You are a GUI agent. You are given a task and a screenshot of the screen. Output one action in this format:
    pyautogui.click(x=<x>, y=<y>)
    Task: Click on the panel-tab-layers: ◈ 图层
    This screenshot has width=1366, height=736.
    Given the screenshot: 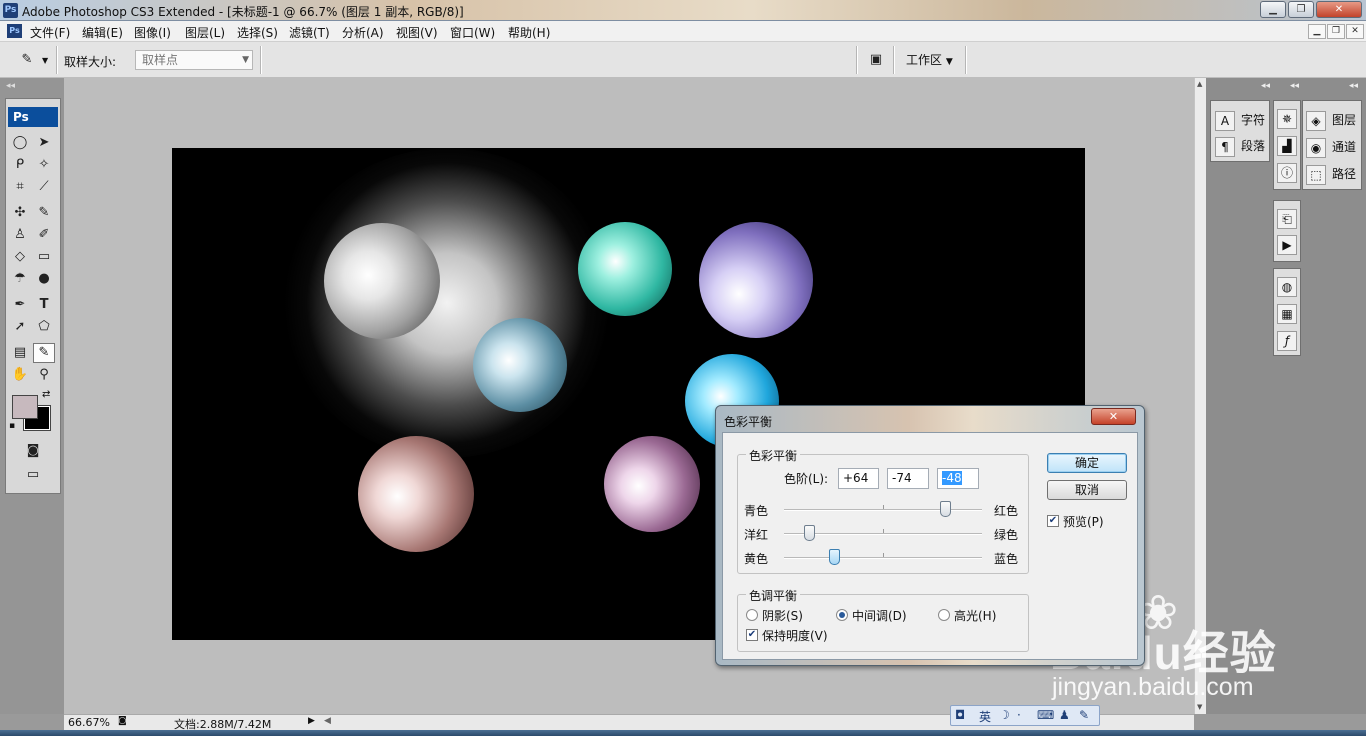 What is the action you would take?
    pyautogui.click(x=1331, y=120)
    